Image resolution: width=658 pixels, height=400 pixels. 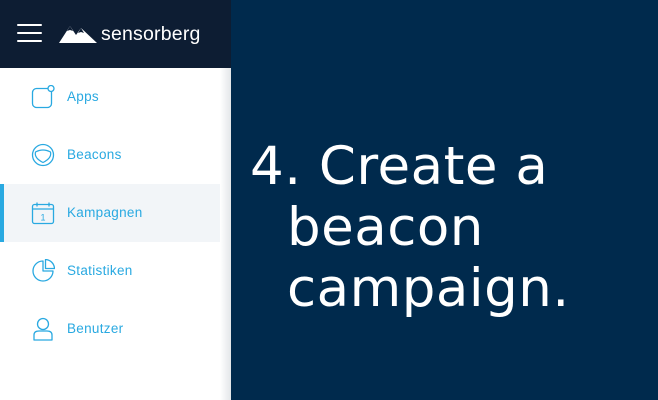 I want to click on beacon-icon, so click(x=43, y=155).